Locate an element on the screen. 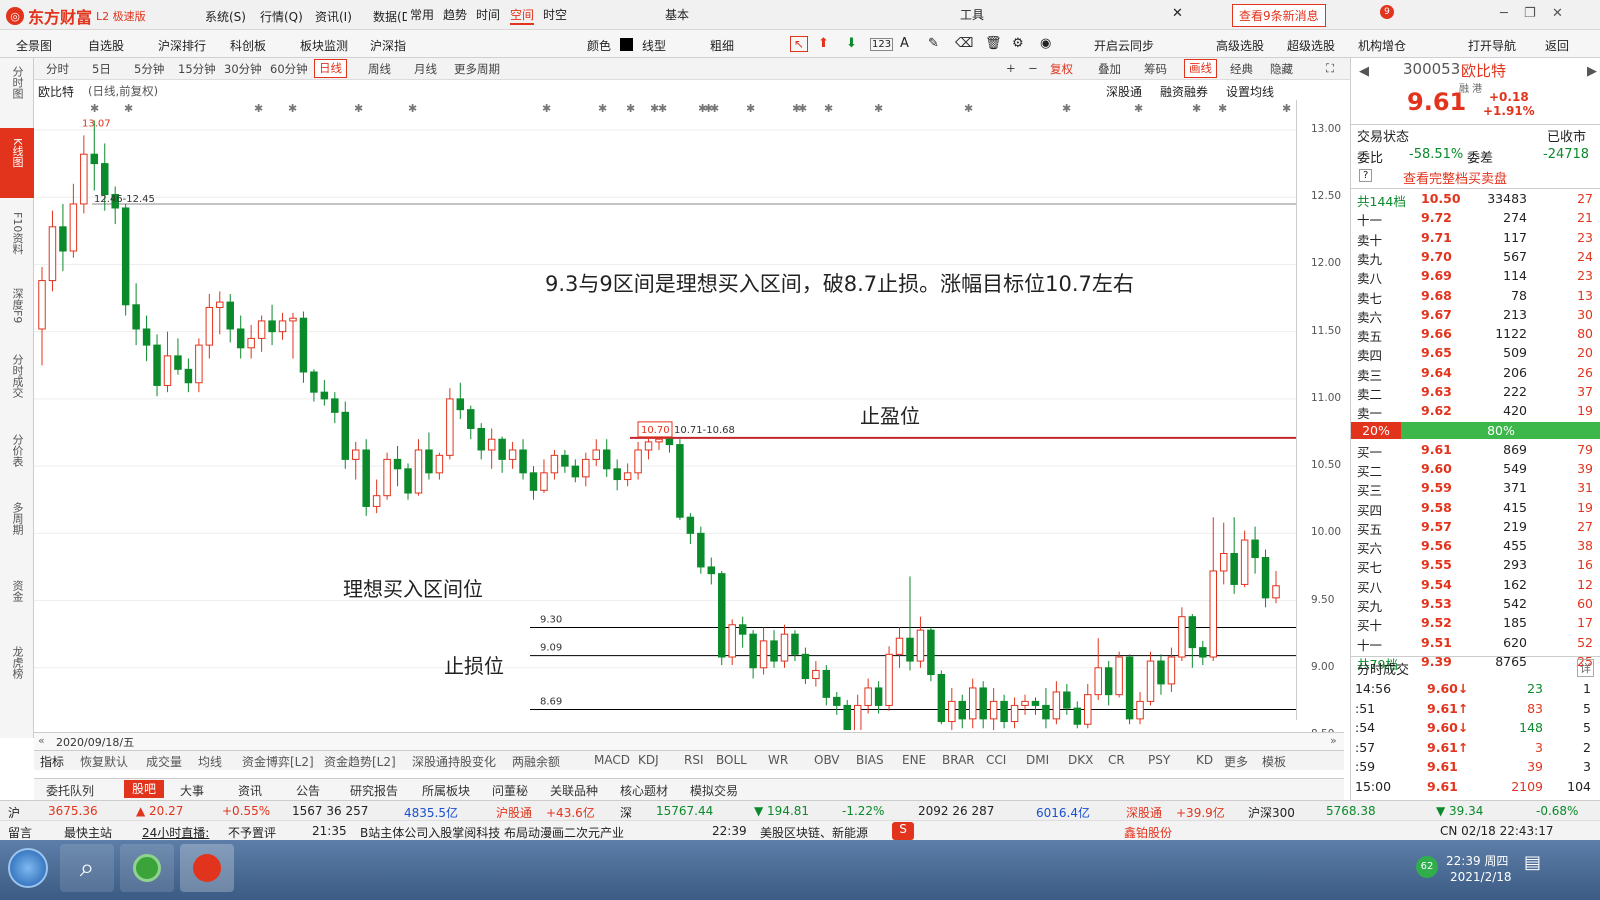 This screenshot has width=1600, height=900. order-row: 买一 9.61 869 79 is located at coordinates (1475, 450).